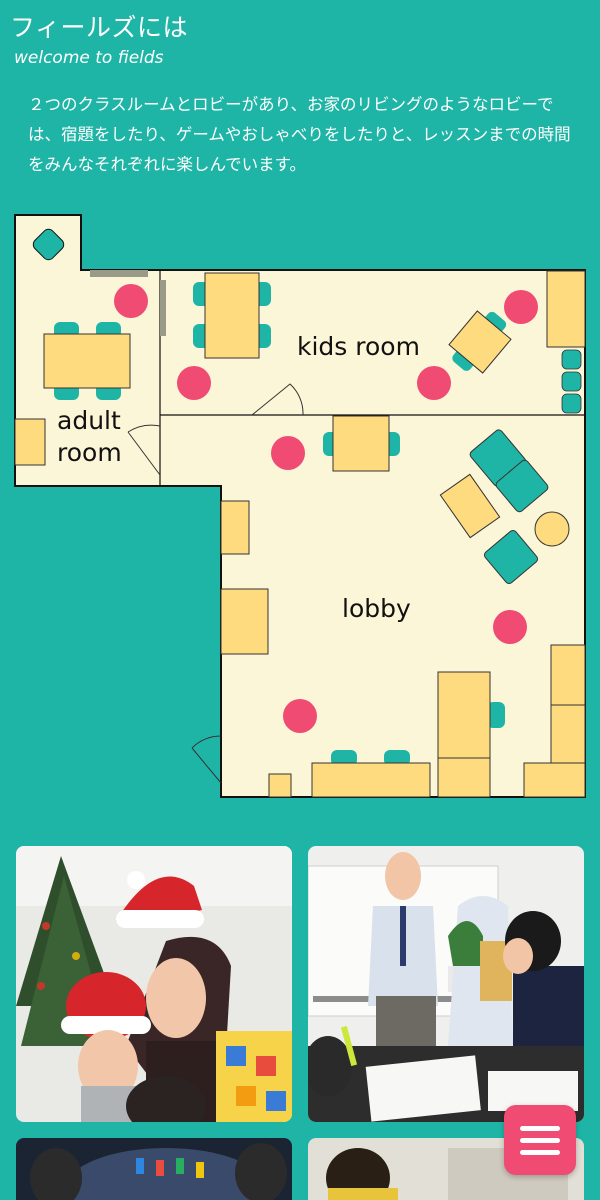 The image size is (600, 1200). Describe the element at coordinates (540, 1128) in the screenshot. I see `hamburger-icon` at that location.